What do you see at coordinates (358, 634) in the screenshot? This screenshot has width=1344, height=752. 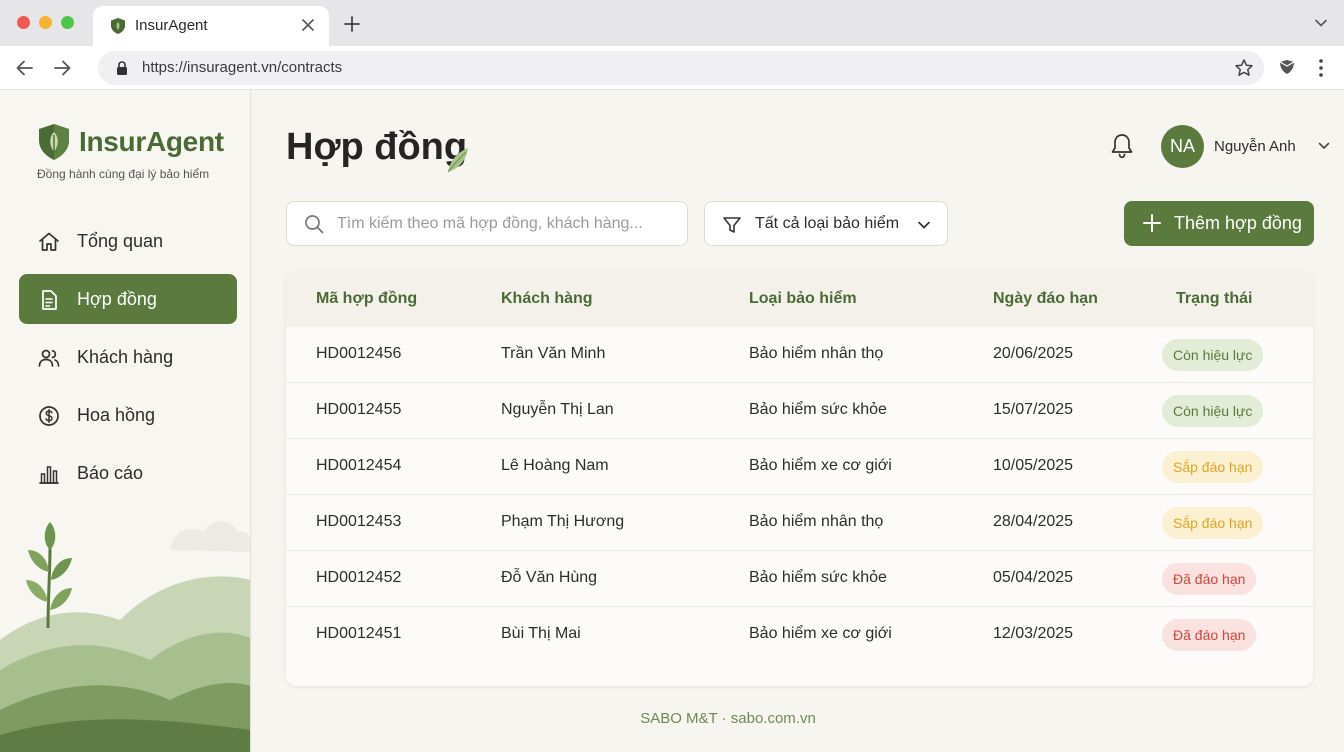 I see `cell-contract-id: HD0012451` at bounding box center [358, 634].